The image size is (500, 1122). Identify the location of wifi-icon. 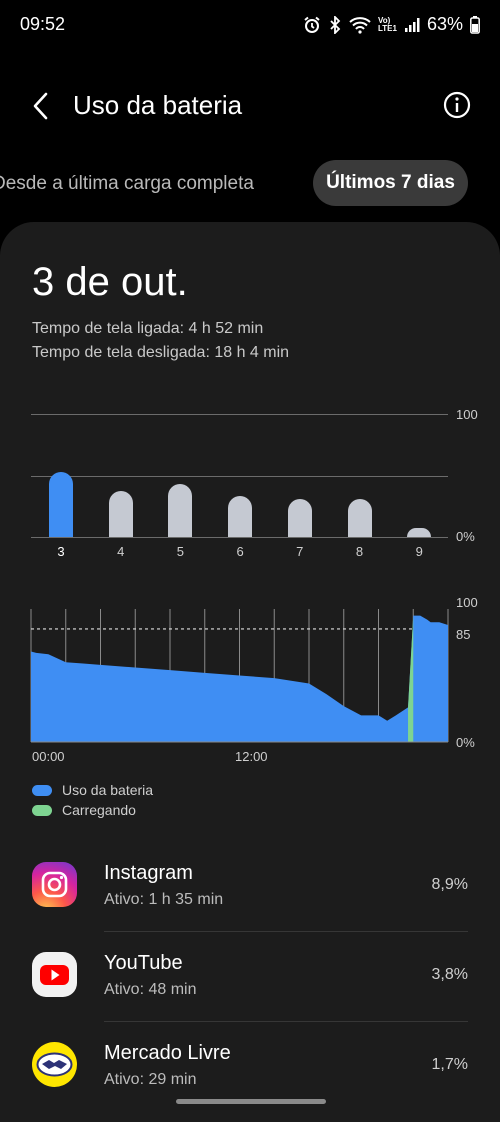
(360, 25).